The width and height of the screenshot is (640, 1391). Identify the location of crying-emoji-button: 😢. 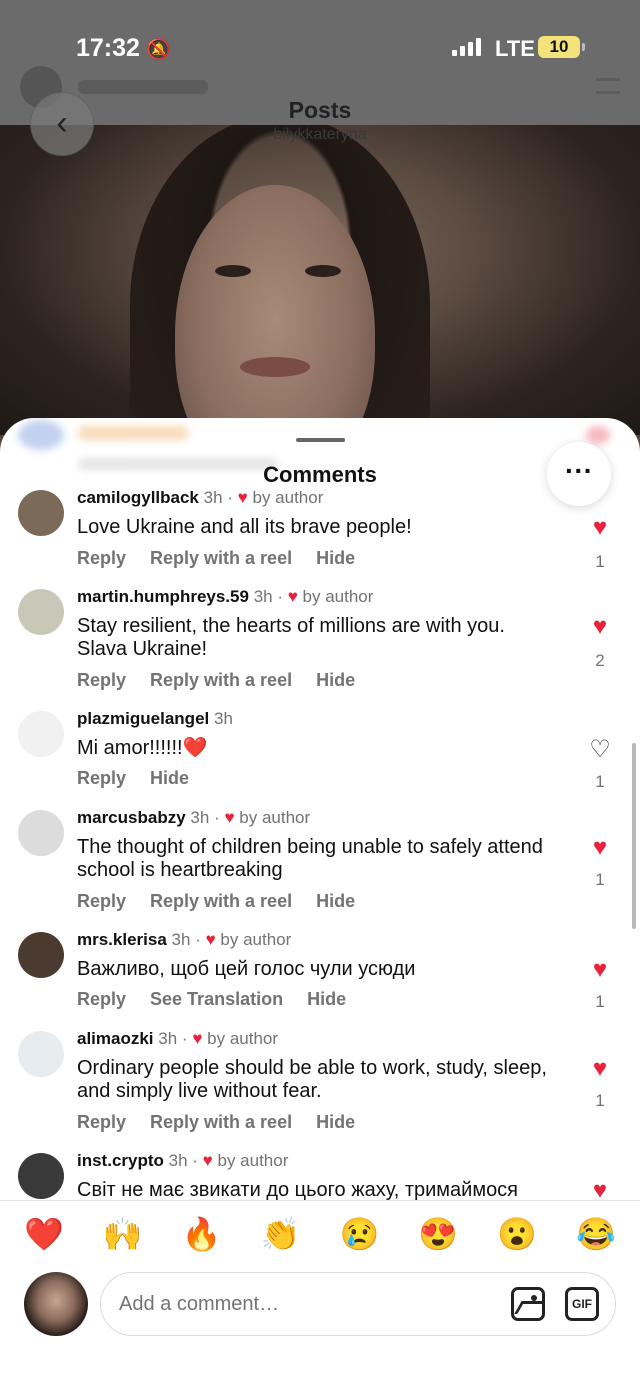
(359, 1234).